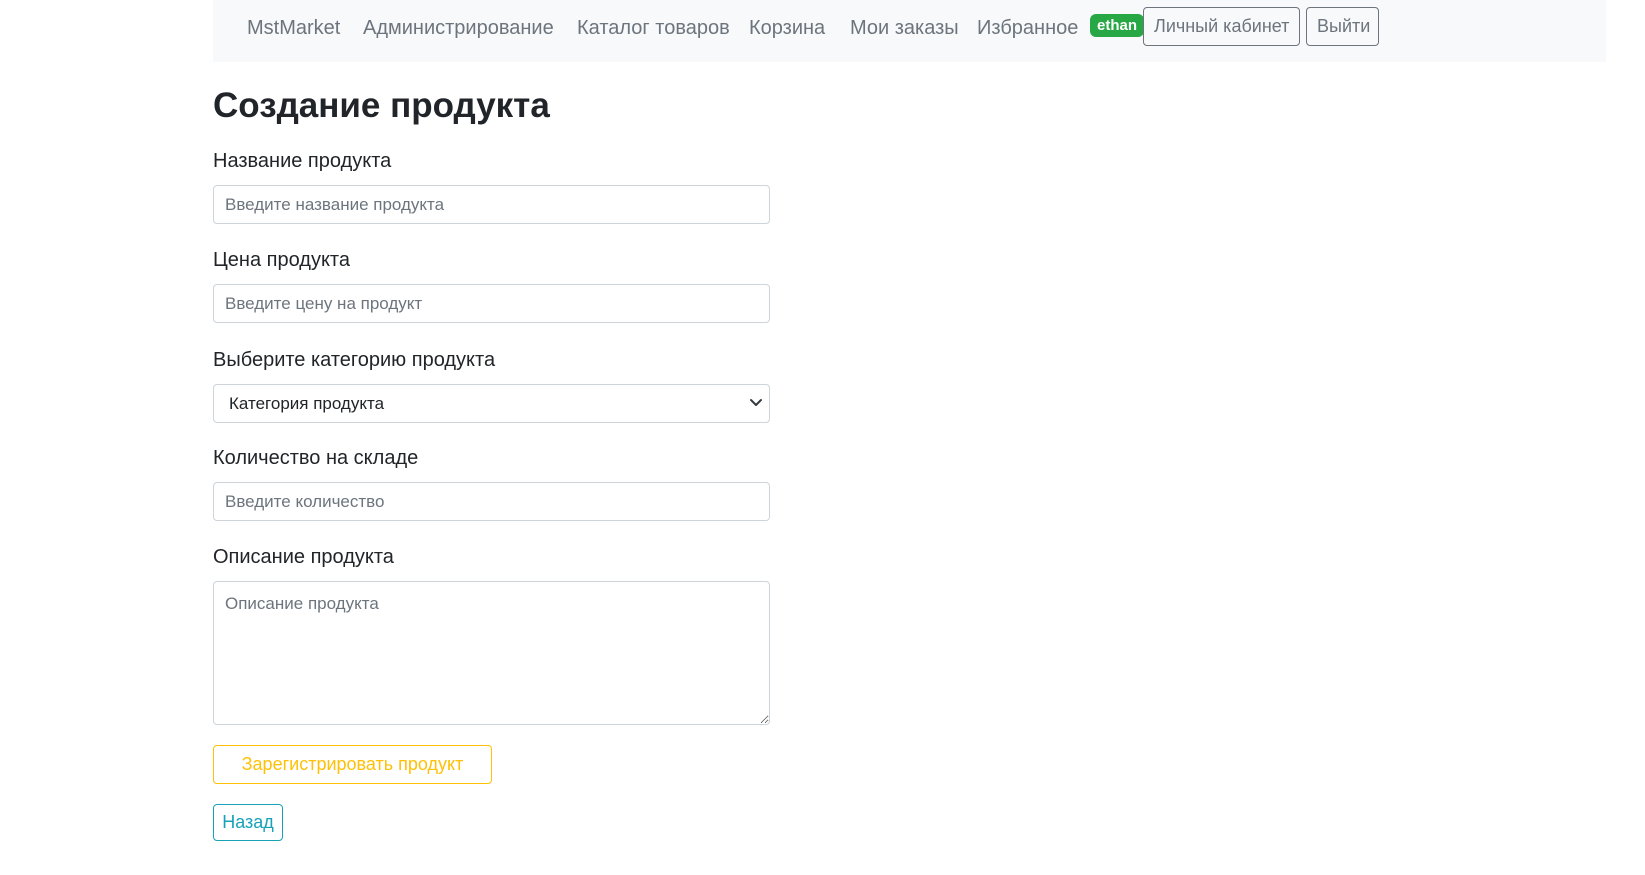  I want to click on stock-quantity-input, so click(491, 501).